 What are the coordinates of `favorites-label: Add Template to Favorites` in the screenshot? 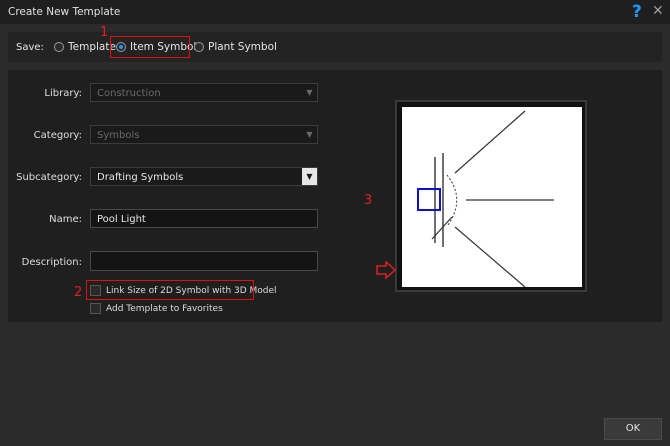 It's located at (164, 308).